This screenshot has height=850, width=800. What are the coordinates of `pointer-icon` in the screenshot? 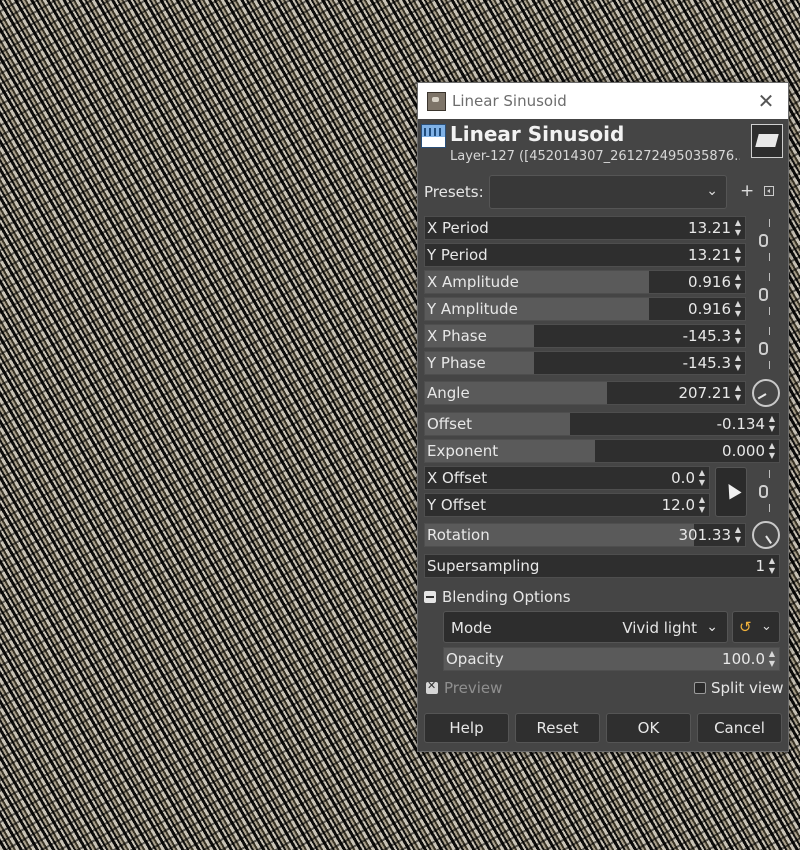 It's located at (732, 490).